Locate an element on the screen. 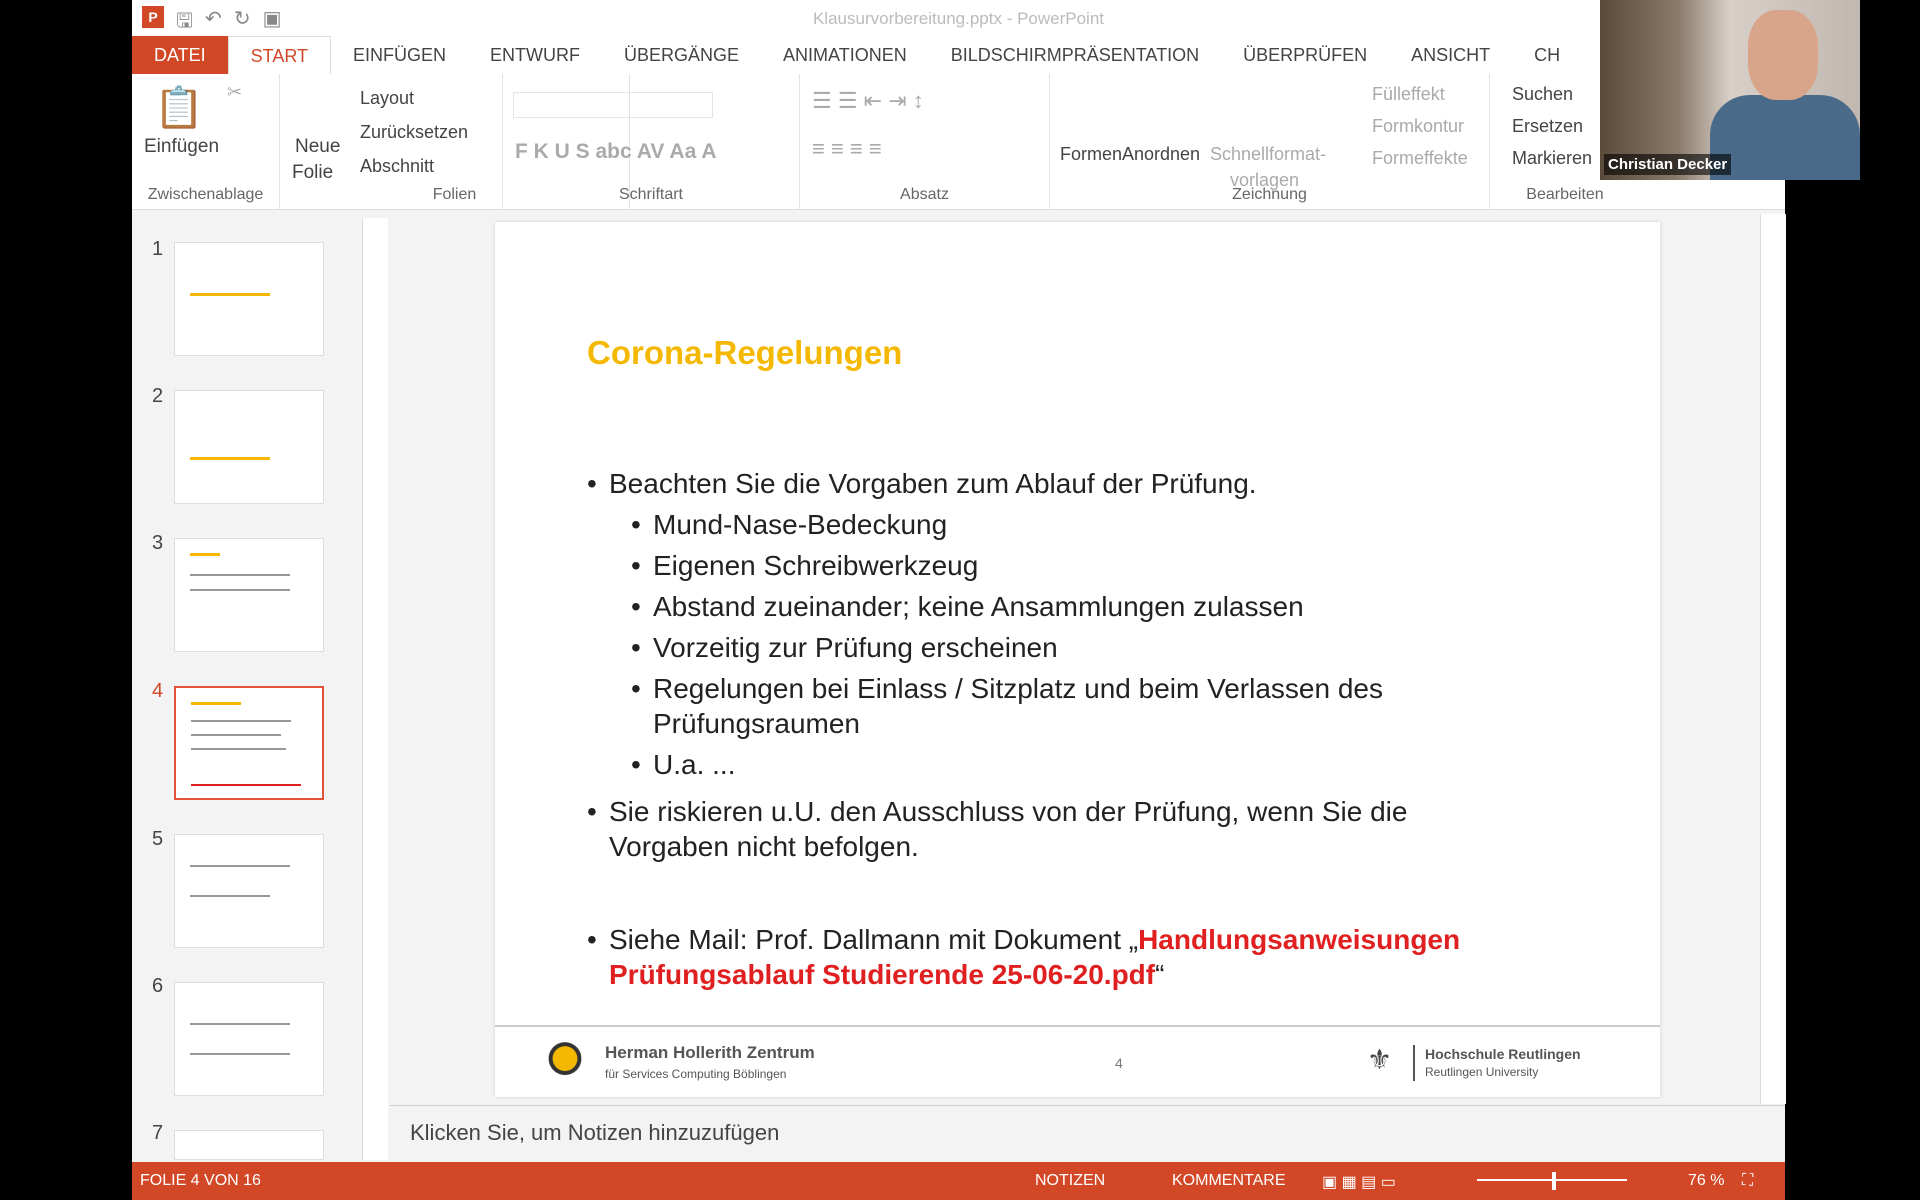 Image resolution: width=1920 pixels, height=1200 pixels. window-title: Klausurvorbereitung.pptx - PowerPoint is located at coordinates (958, 18).